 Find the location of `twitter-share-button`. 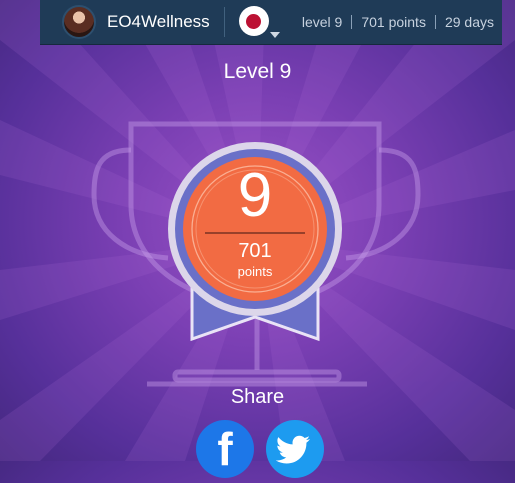

twitter-share-button is located at coordinates (295, 449).